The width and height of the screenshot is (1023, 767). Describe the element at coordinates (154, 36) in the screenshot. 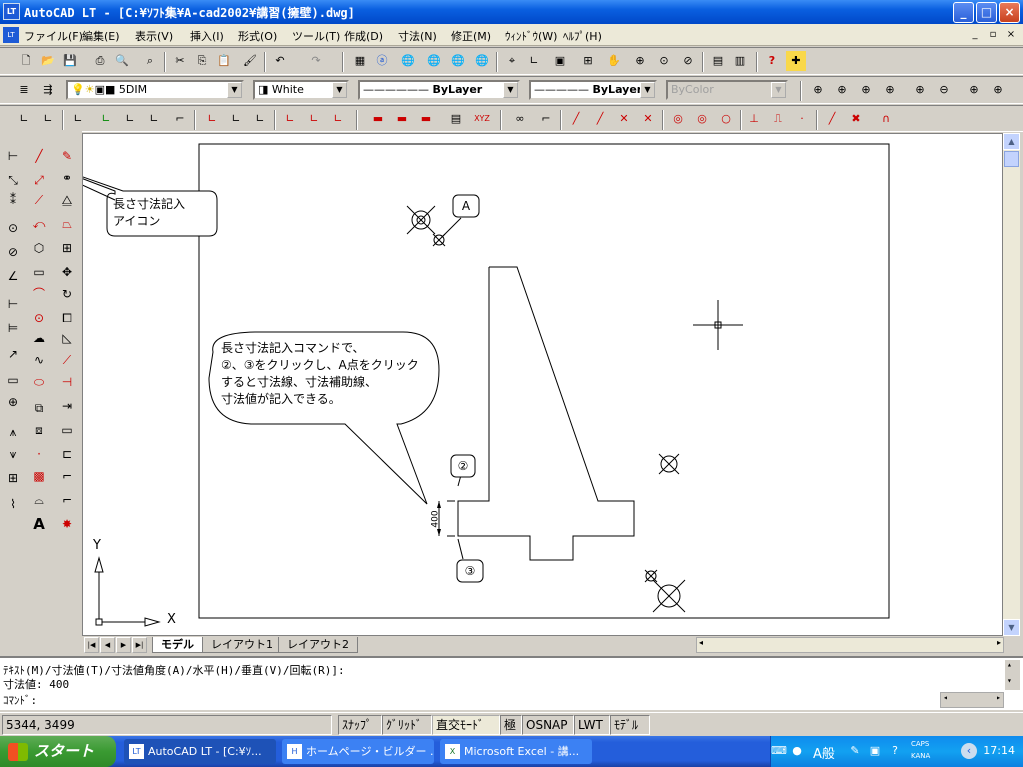

I see `menu-view: 表示(V)` at that location.